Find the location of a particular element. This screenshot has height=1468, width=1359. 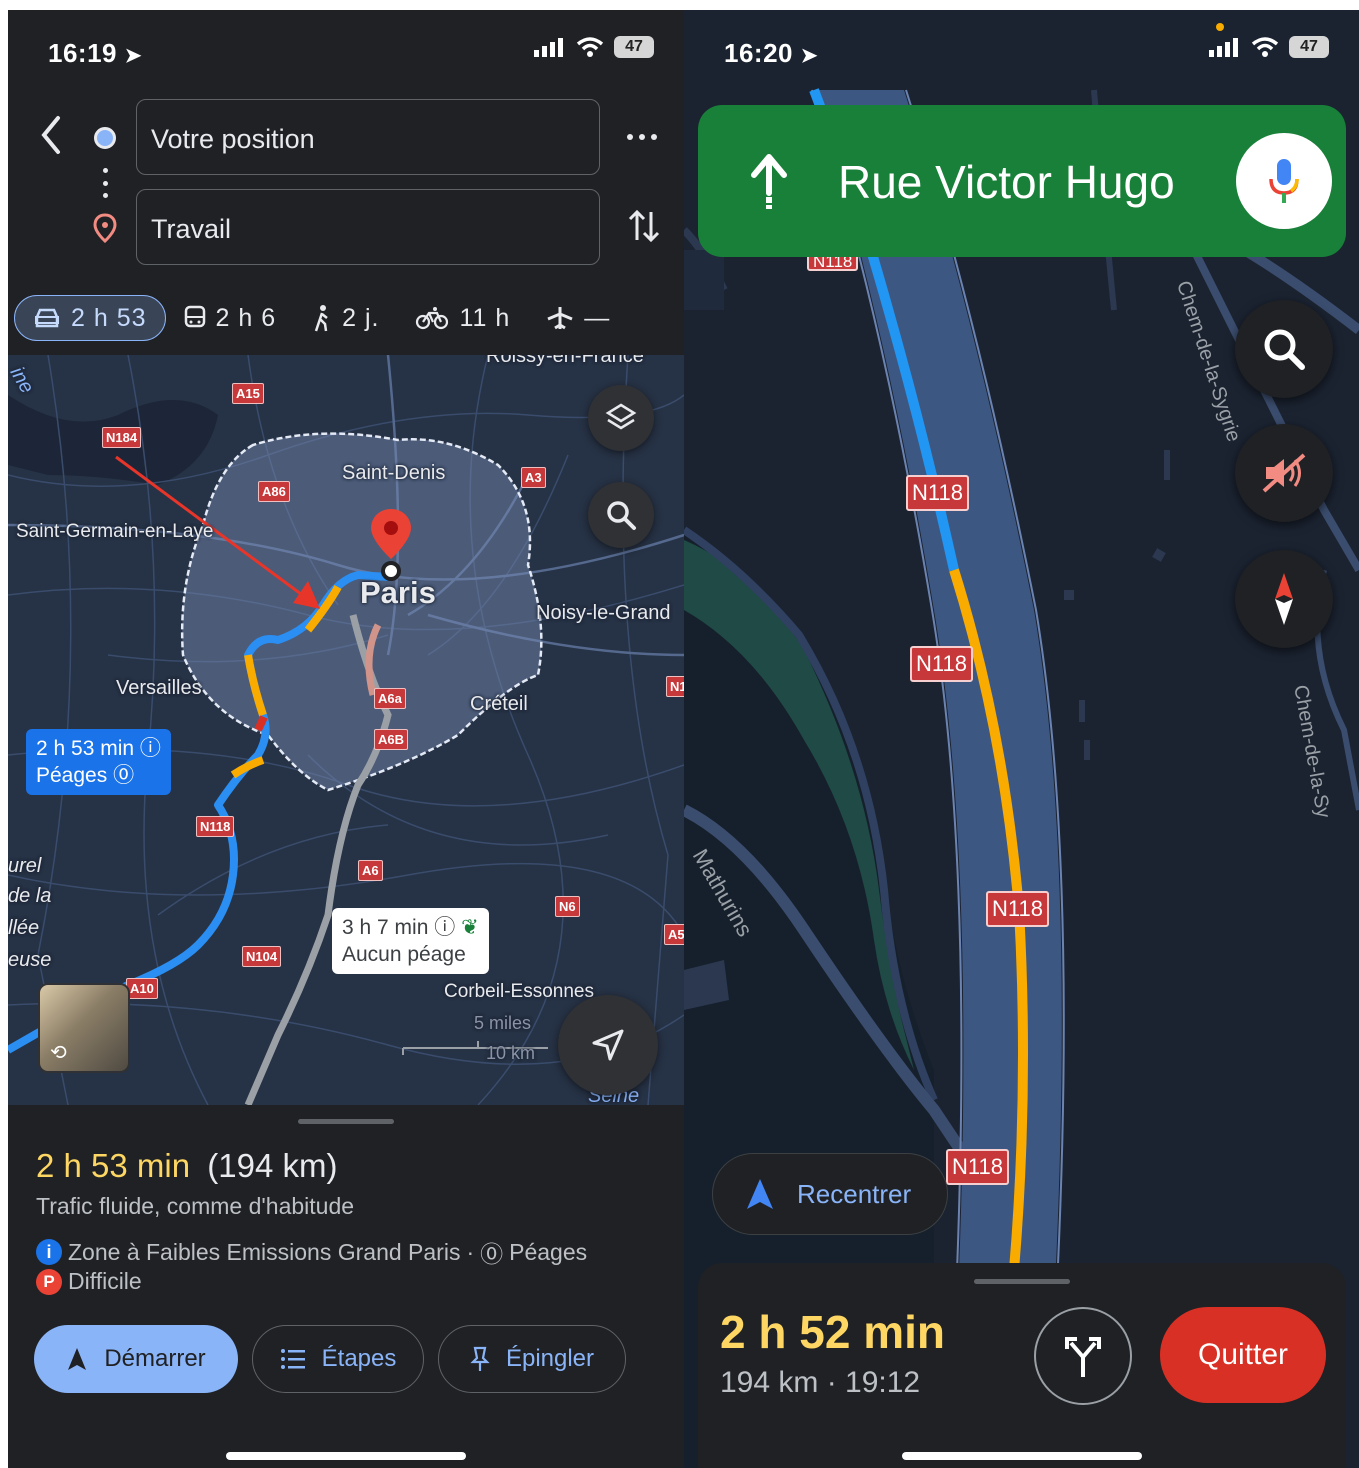

sound-toggle-button is located at coordinates (1284, 473).